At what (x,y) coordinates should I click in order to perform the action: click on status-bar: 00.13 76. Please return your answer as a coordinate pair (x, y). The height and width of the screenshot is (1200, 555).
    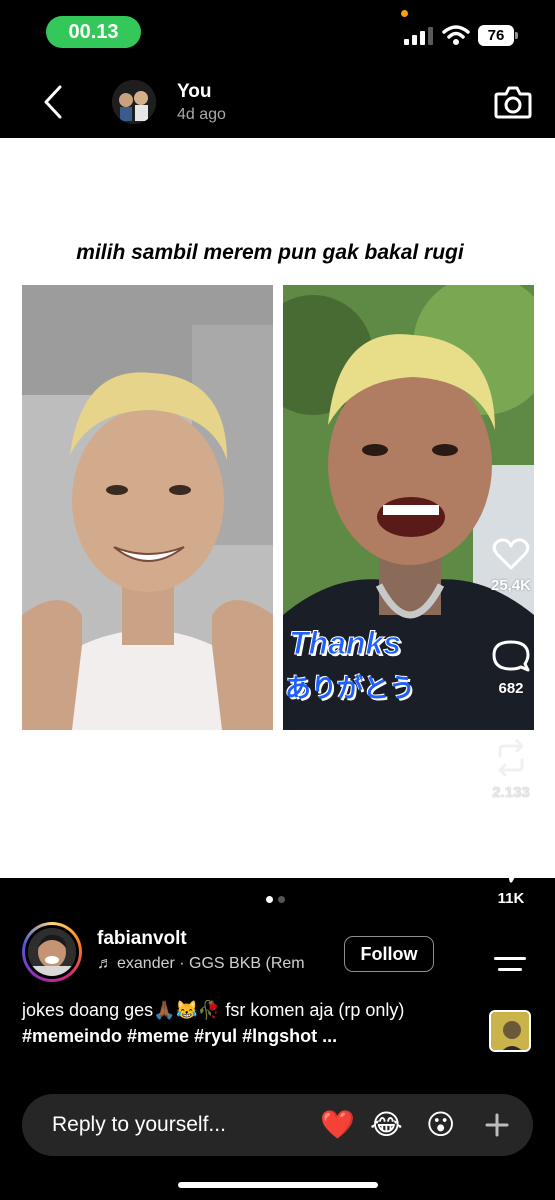
    Looking at the image, I should click on (277, 30).